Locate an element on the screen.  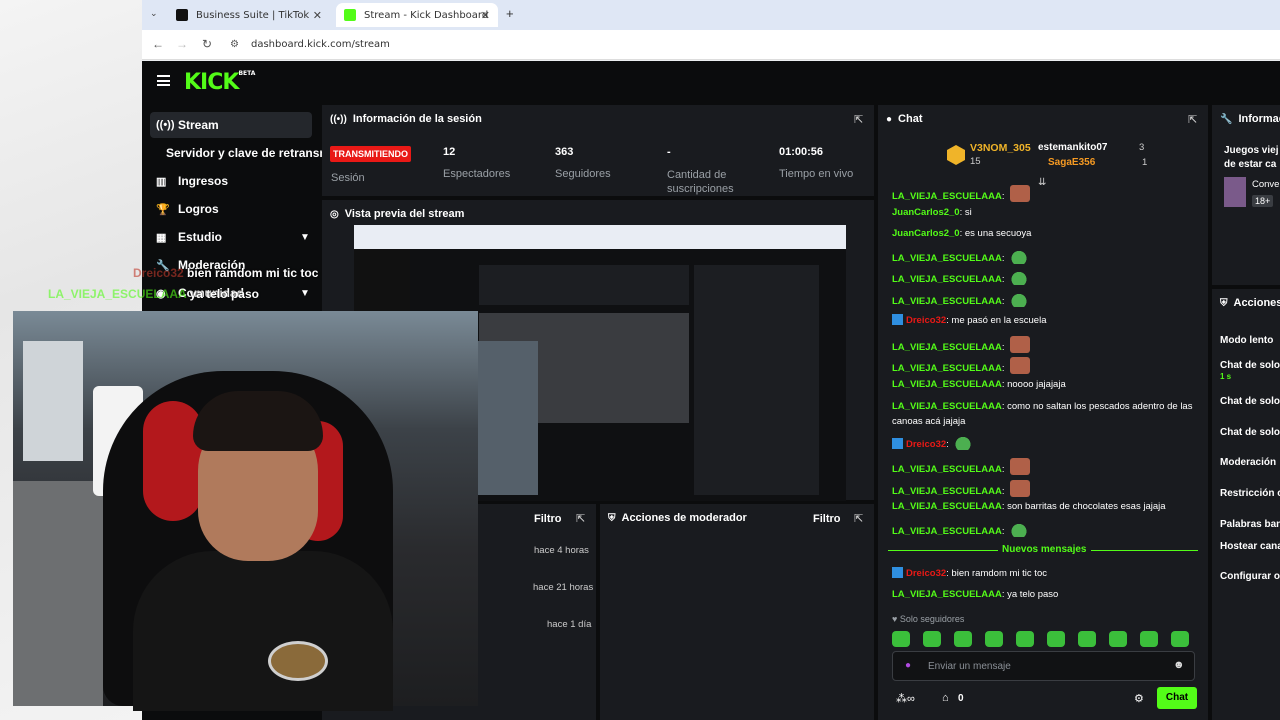
live-badge: TRANSMITIENDO is located at coordinates (370, 154).